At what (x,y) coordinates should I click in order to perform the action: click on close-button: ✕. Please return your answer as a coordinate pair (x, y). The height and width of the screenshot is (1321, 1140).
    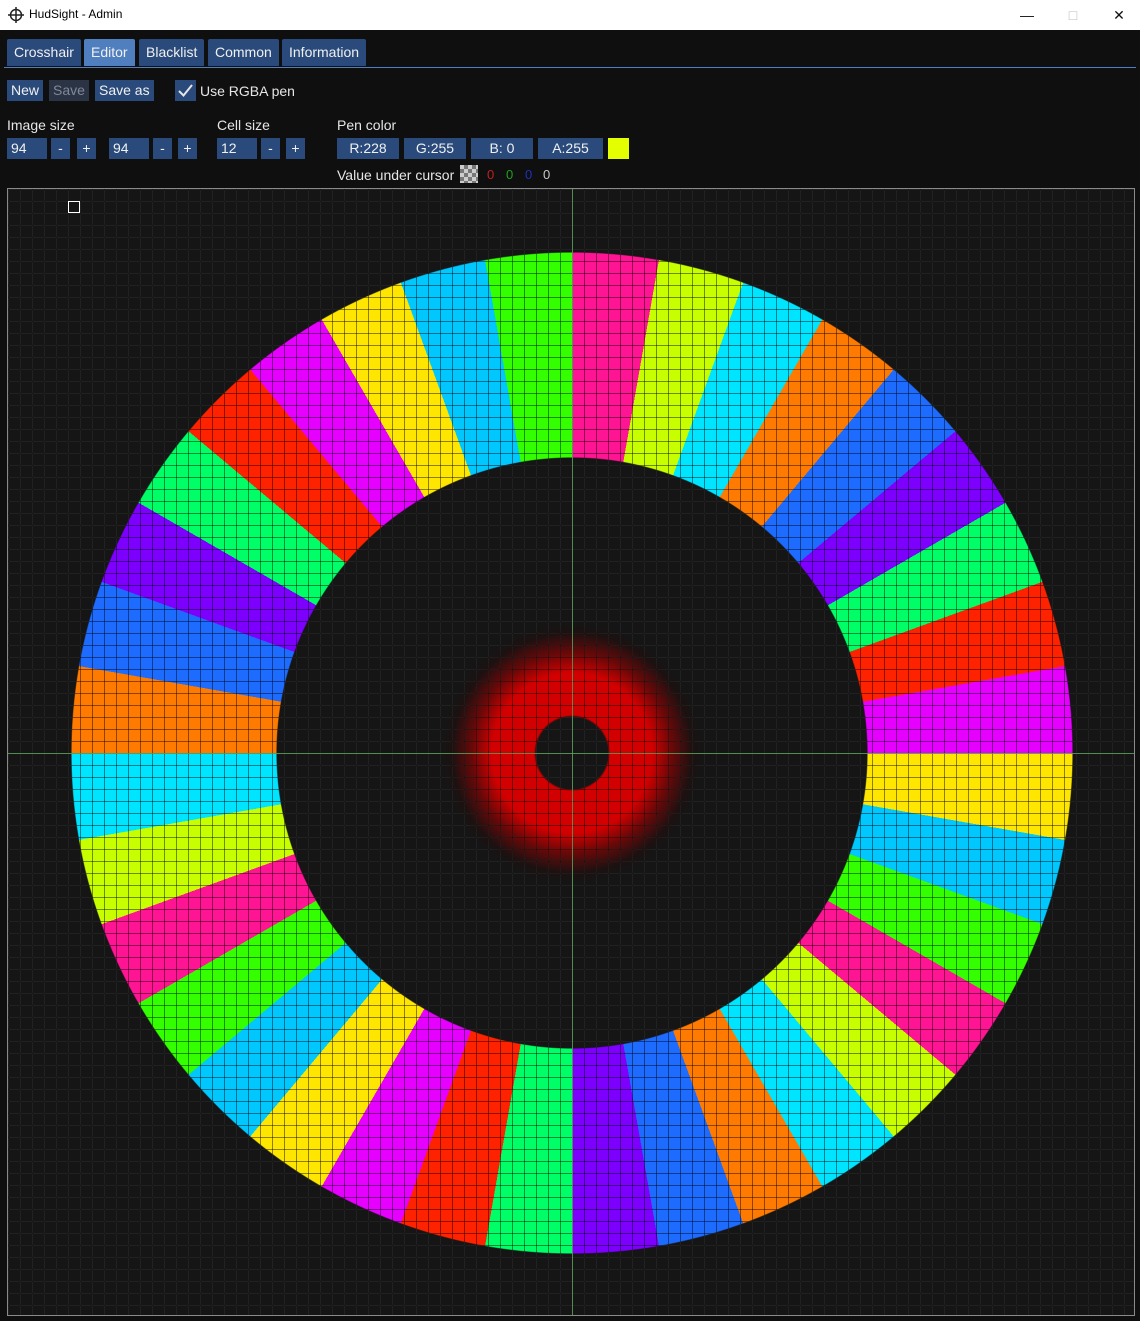
    Looking at the image, I should click on (1118, 15).